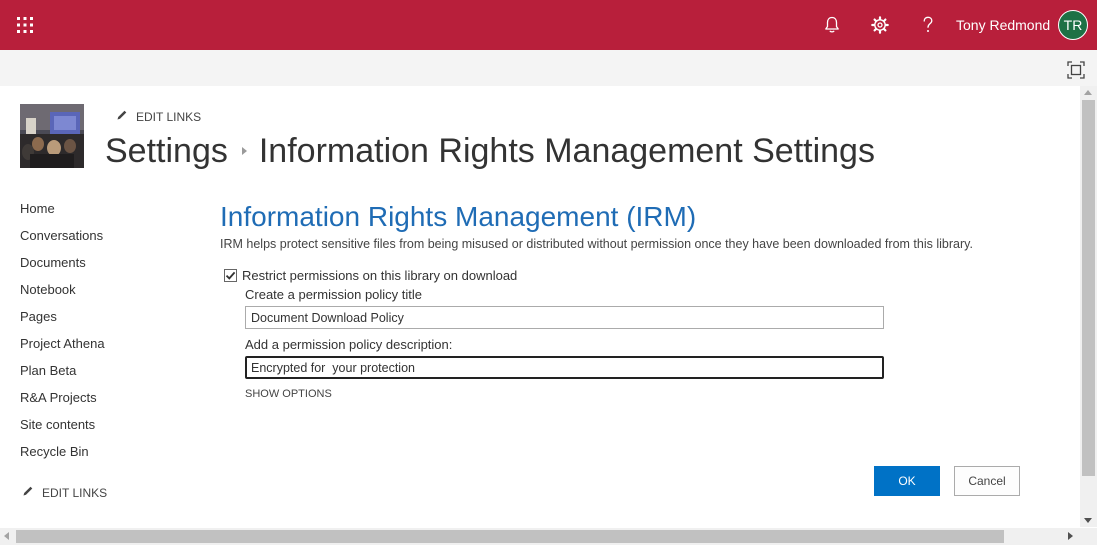  I want to click on show-options-link: SHOW OPTIONS, so click(288, 394).